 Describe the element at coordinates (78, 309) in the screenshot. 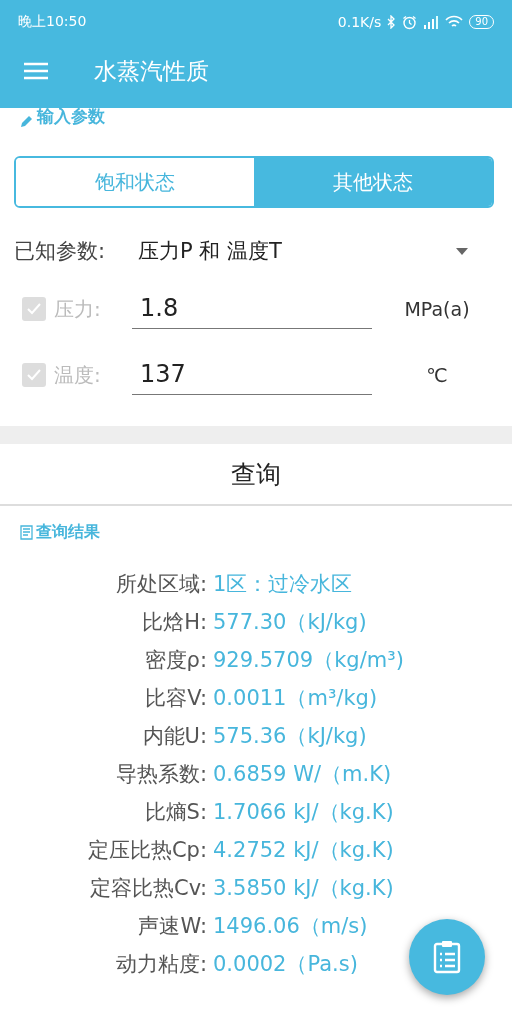

I see `field-label: 压力:` at that location.